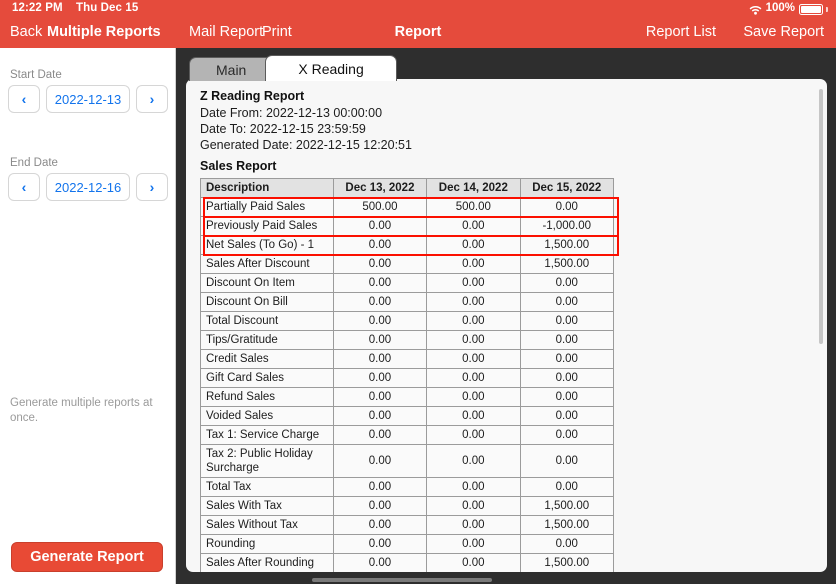 The height and width of the screenshot is (584, 836). Describe the element at coordinates (88, 99) in the screenshot. I see `start-date-value: 2022-12-13` at that location.